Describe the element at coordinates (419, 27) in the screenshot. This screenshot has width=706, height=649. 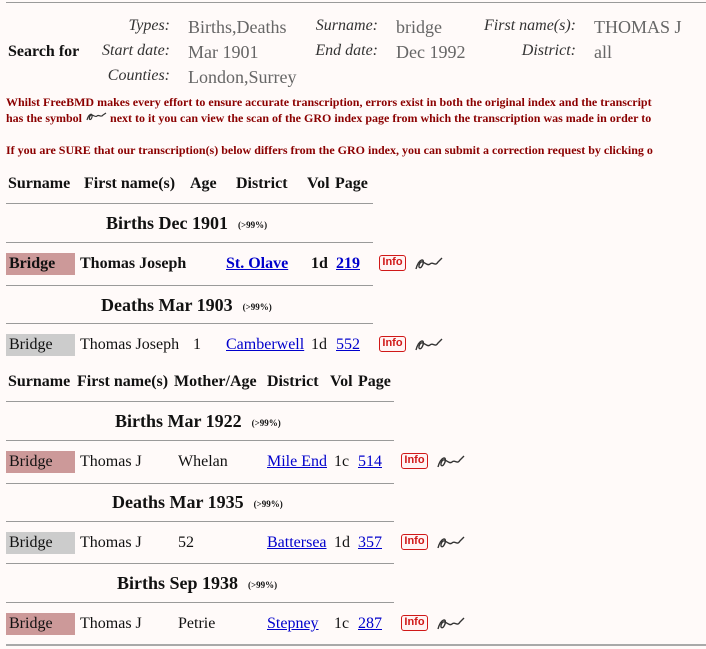
I see `surname-value: bridge` at that location.